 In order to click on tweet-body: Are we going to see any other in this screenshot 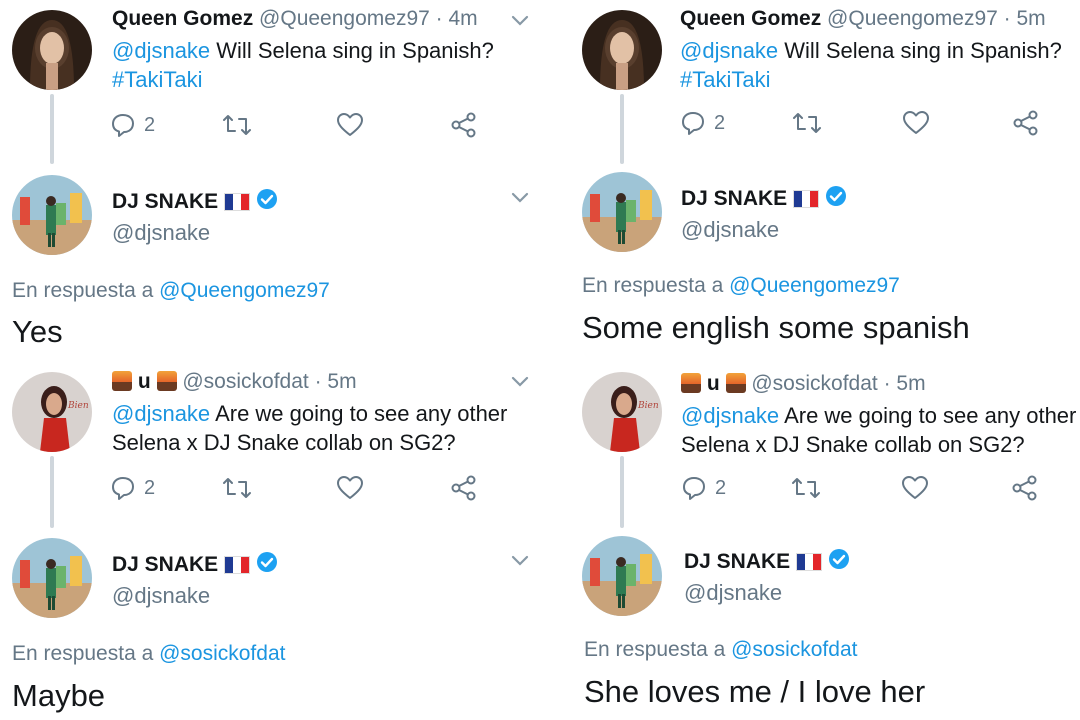, I will do `click(928, 415)`.